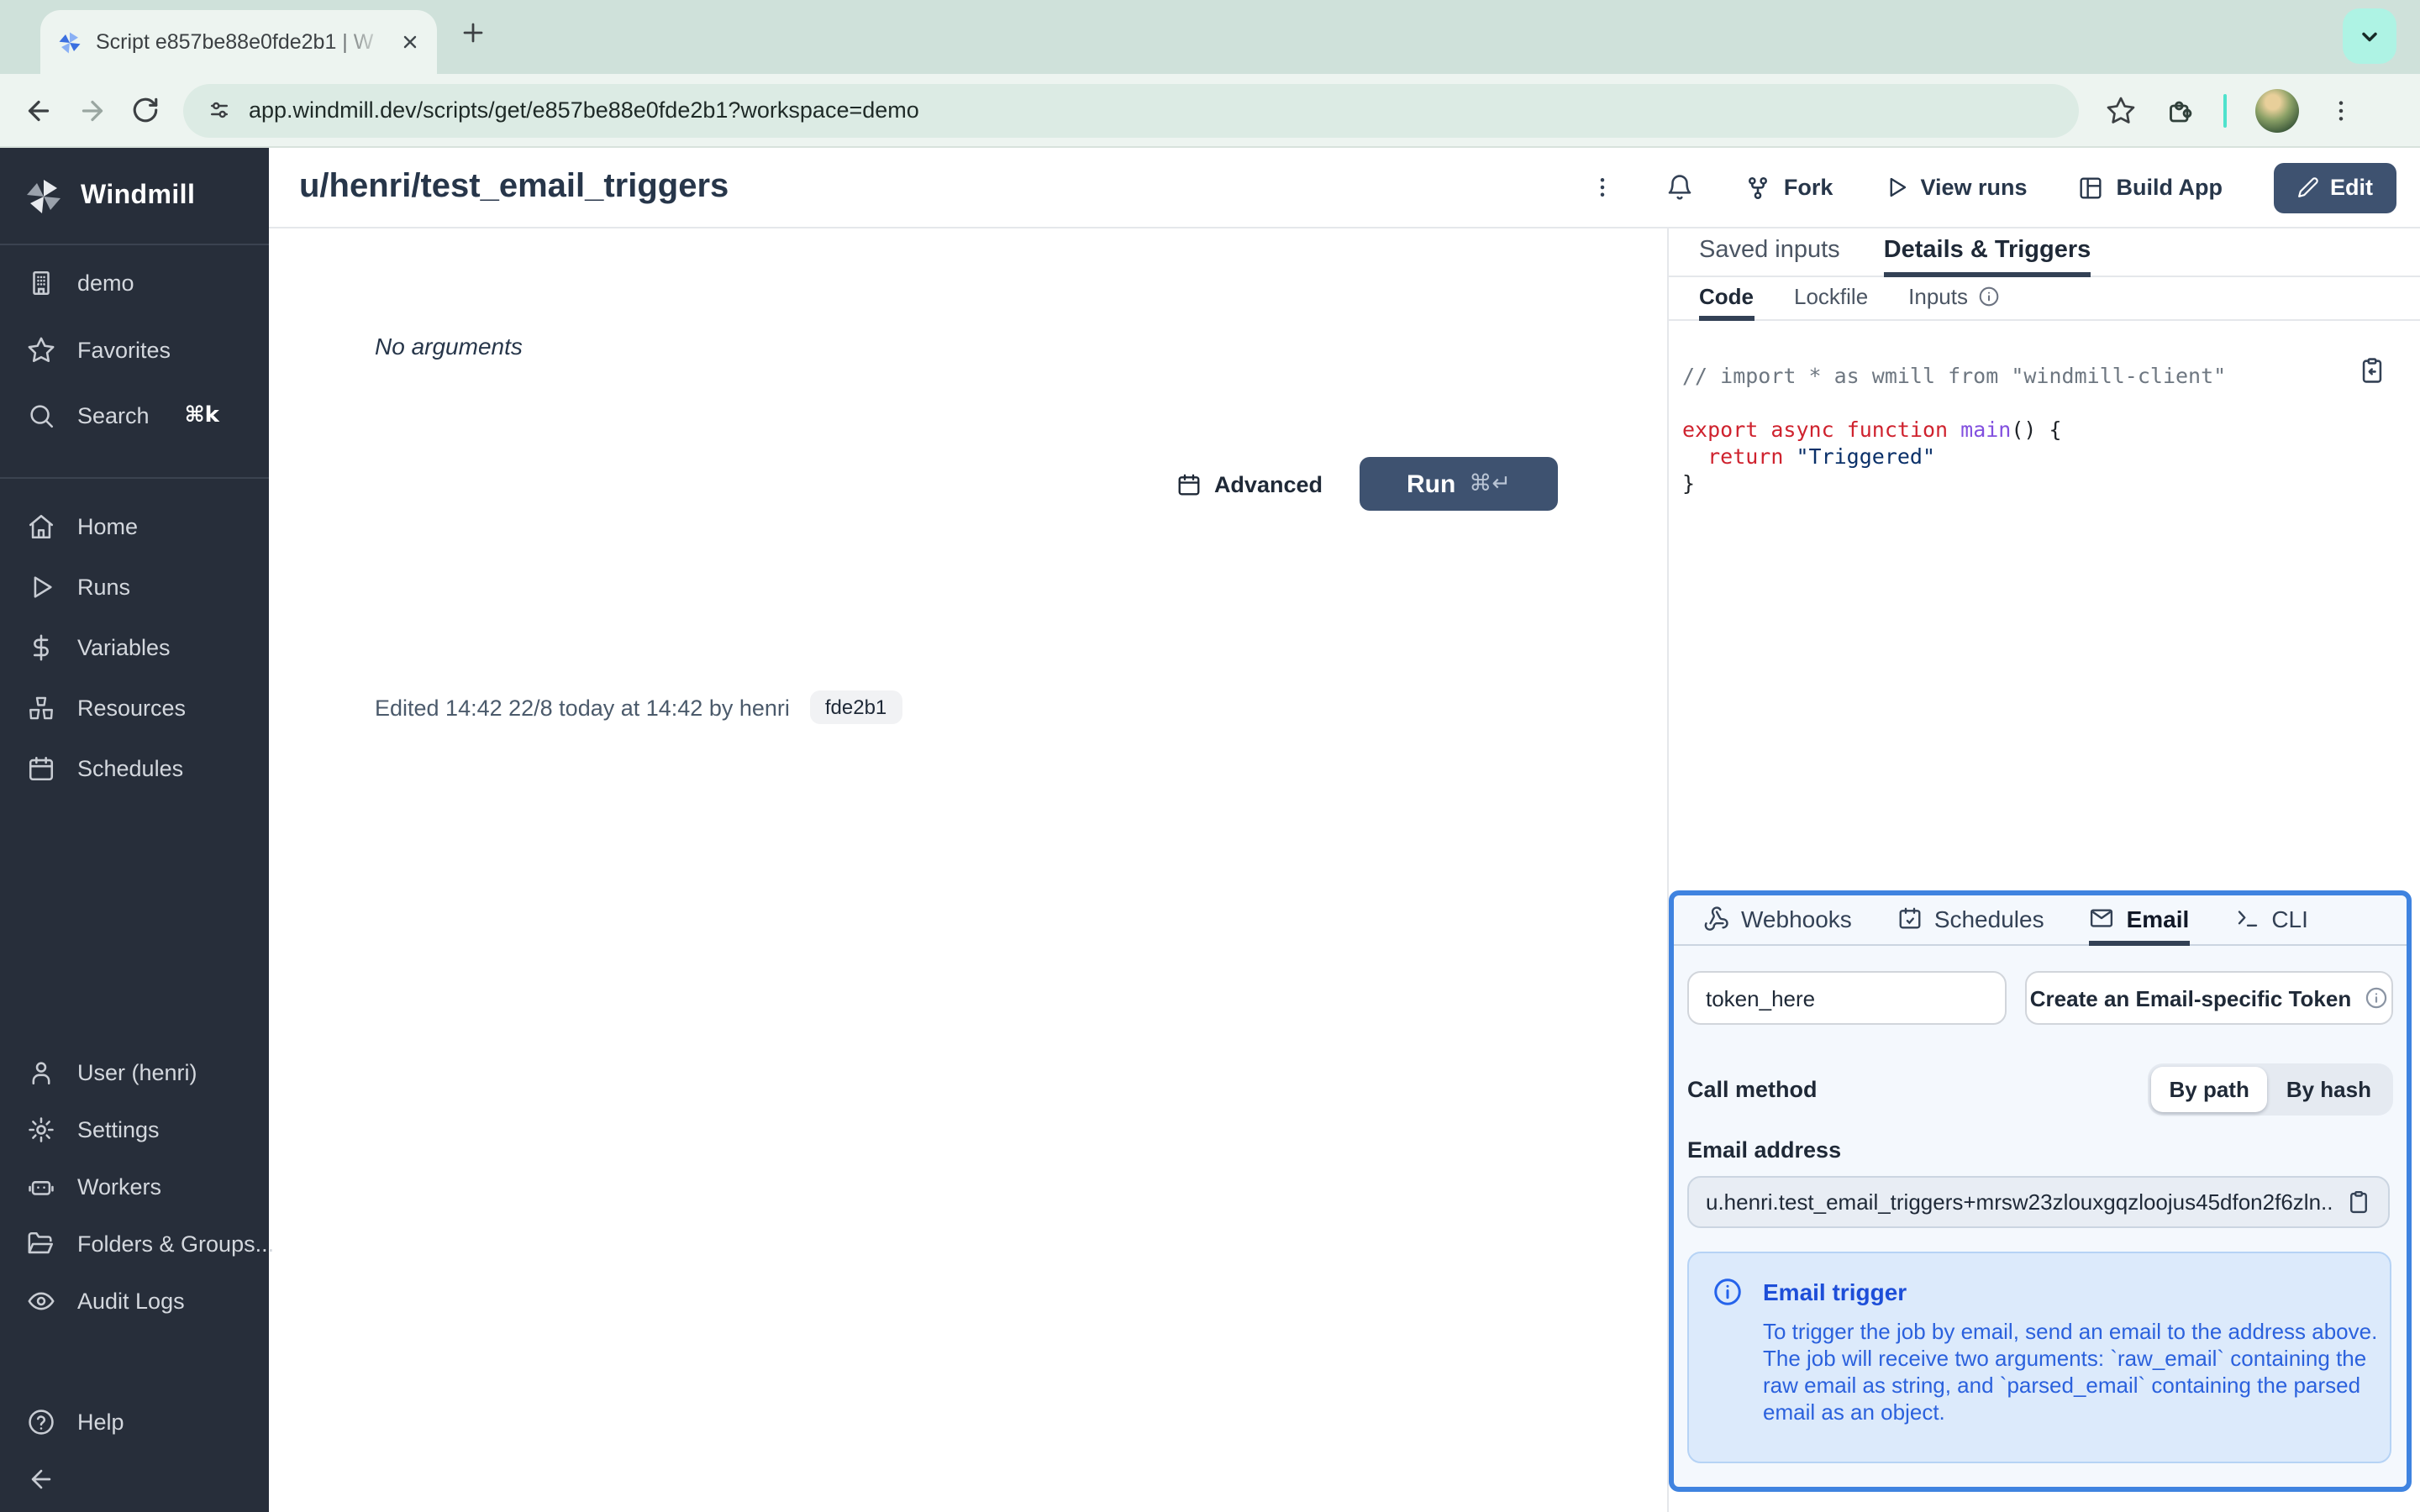 Image resolution: width=2420 pixels, height=1512 pixels. What do you see at coordinates (118, 1129) in the screenshot?
I see `sidebar-item-label: Settings` at bounding box center [118, 1129].